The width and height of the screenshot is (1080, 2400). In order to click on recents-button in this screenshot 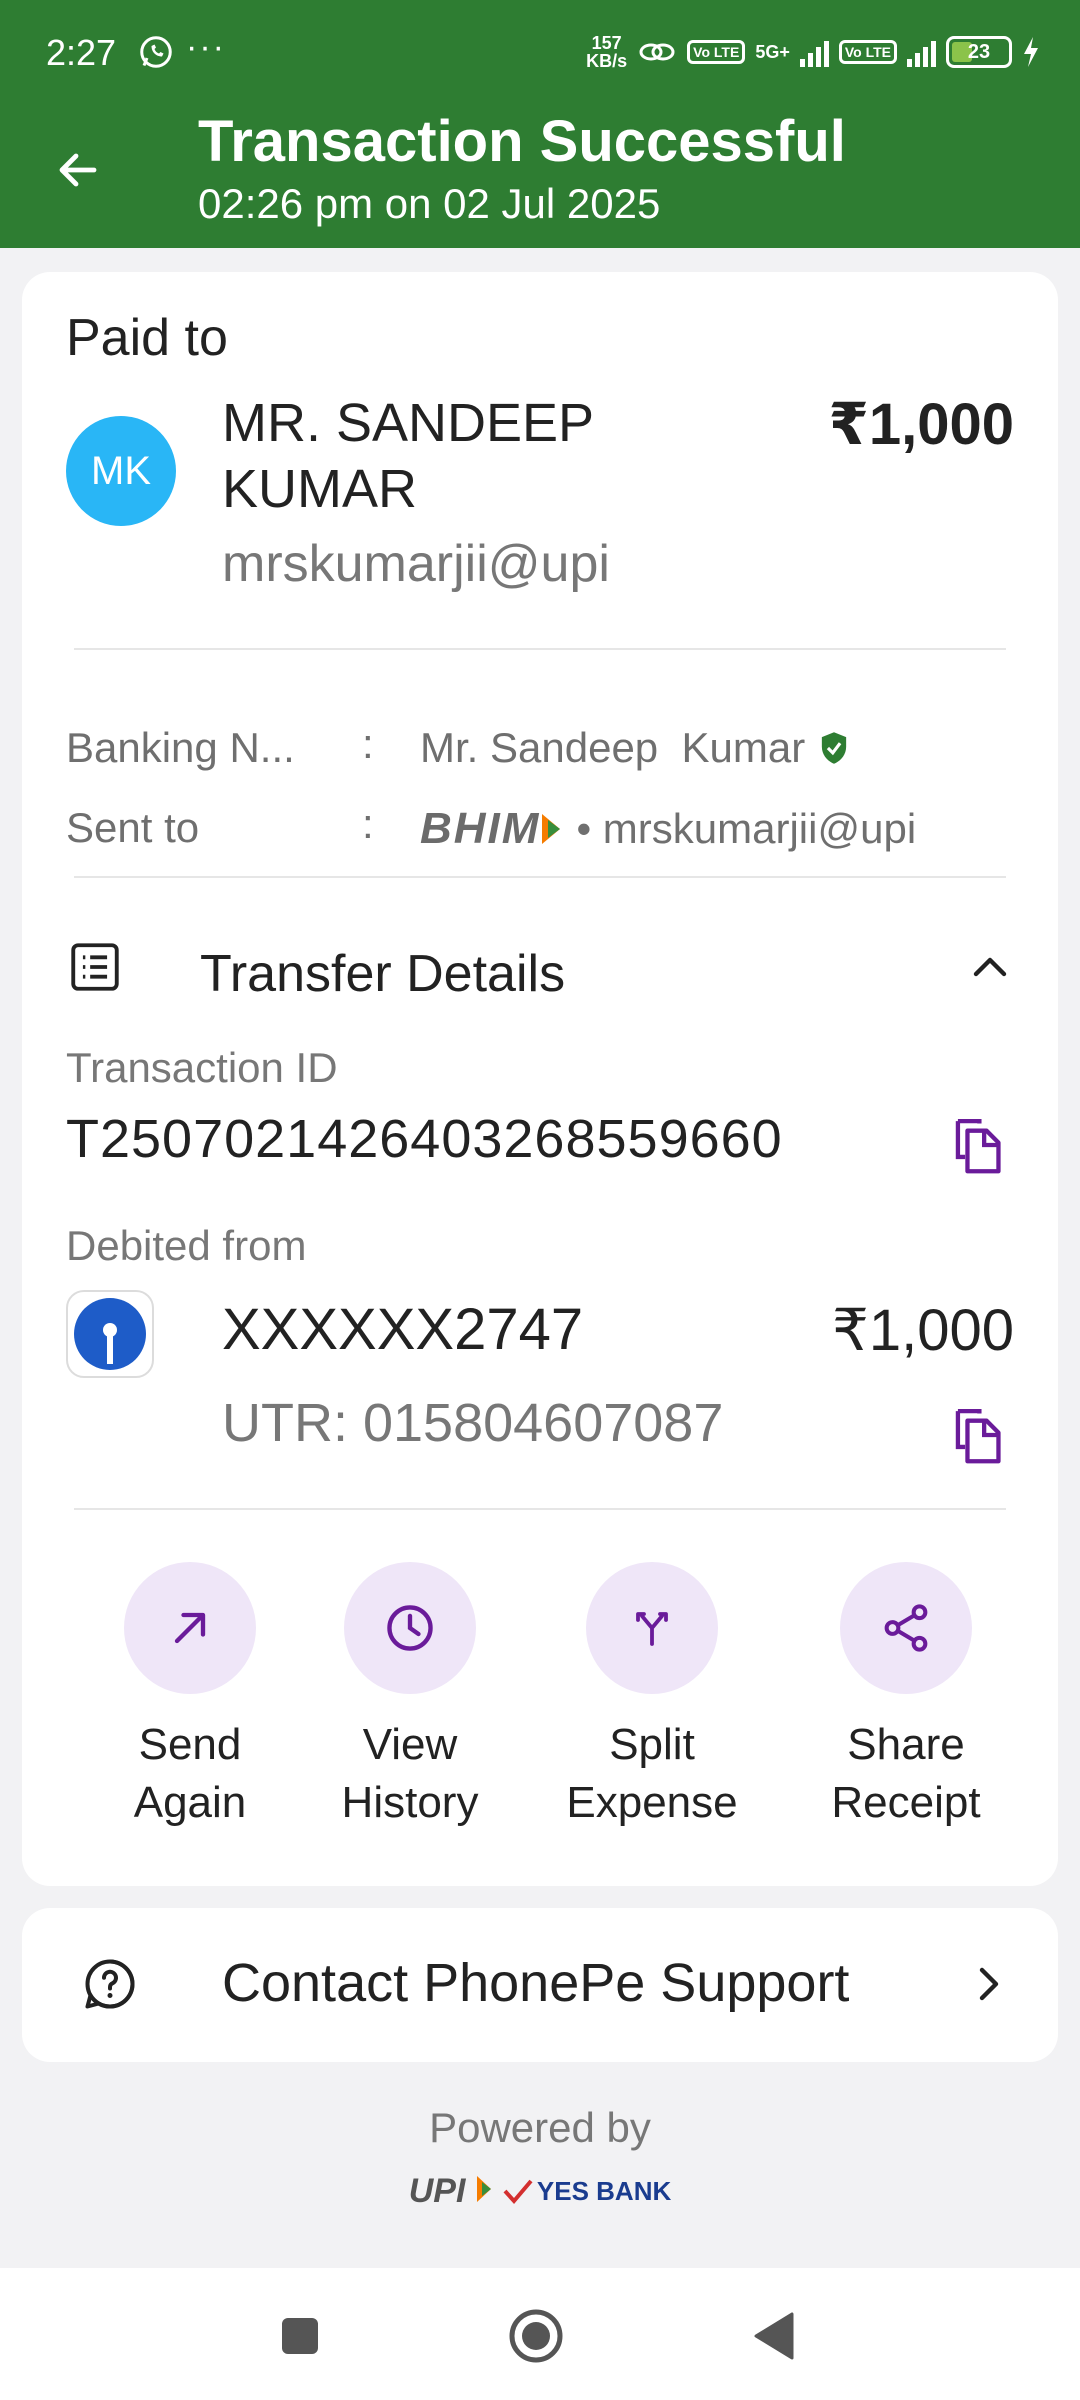, I will do `click(300, 2336)`.